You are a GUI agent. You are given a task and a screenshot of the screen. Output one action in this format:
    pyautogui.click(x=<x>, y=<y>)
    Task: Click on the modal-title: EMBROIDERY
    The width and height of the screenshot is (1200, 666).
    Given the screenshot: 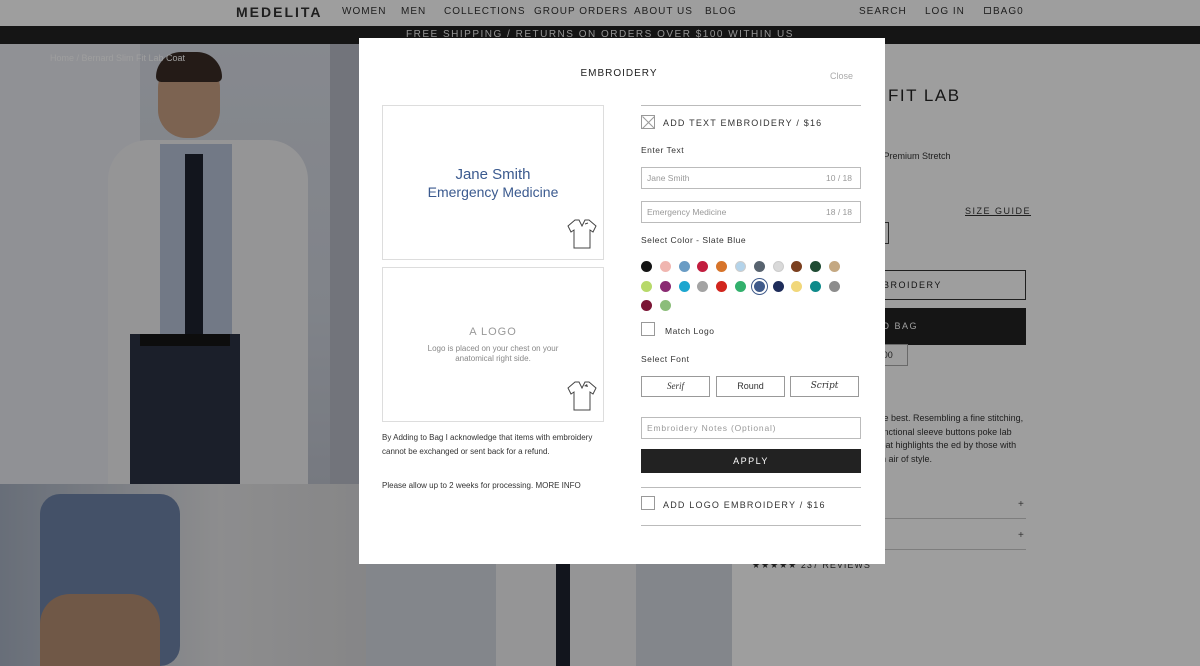 What is the action you would take?
    pyautogui.click(x=619, y=73)
    